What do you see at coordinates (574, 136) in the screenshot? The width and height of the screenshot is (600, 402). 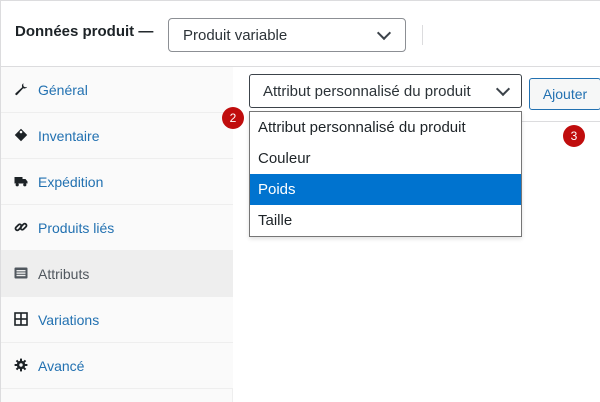 I see `step-badge-3: 3` at bounding box center [574, 136].